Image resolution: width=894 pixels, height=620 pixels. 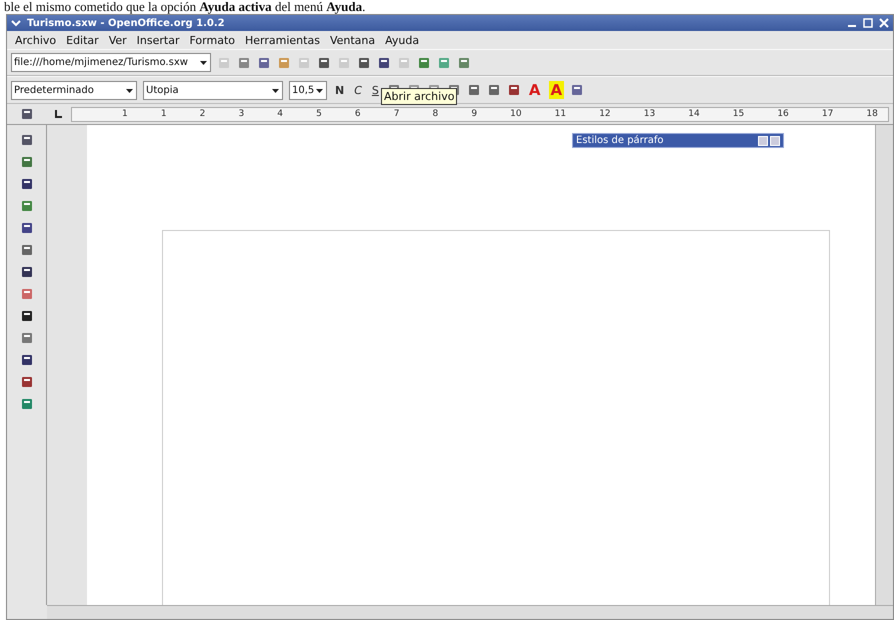 What do you see at coordinates (516, 114) in the screenshot?
I see `ruler-number: 10` at bounding box center [516, 114].